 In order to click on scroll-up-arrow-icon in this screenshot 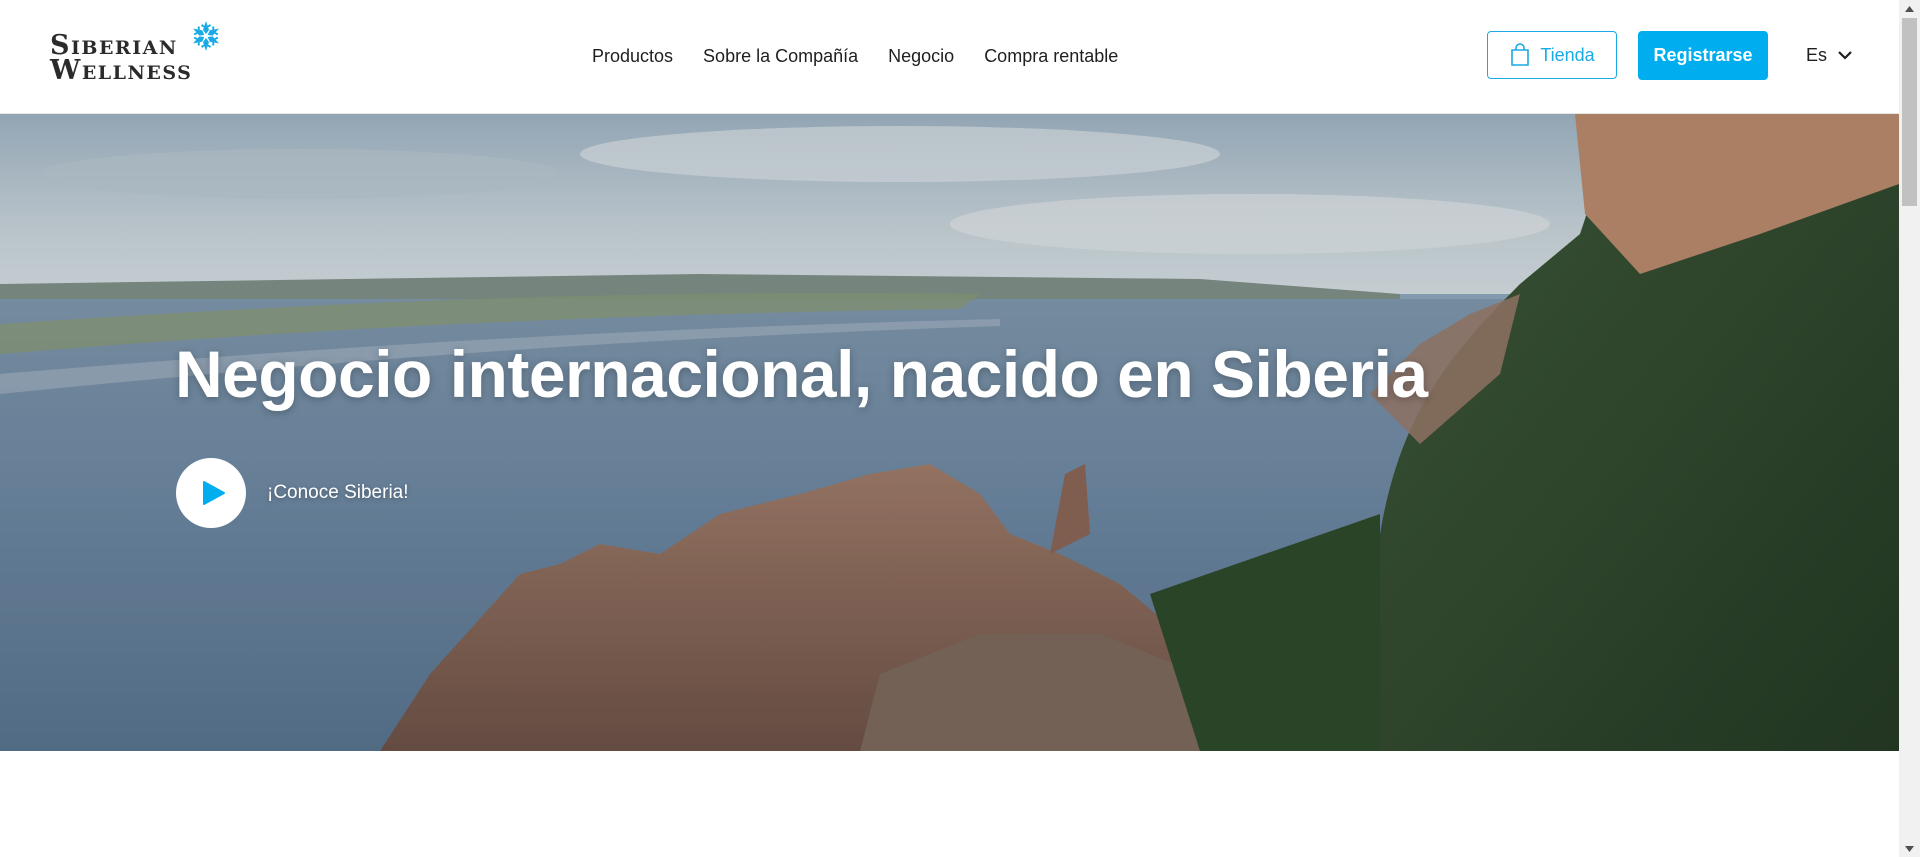, I will do `click(1909, 8)`.